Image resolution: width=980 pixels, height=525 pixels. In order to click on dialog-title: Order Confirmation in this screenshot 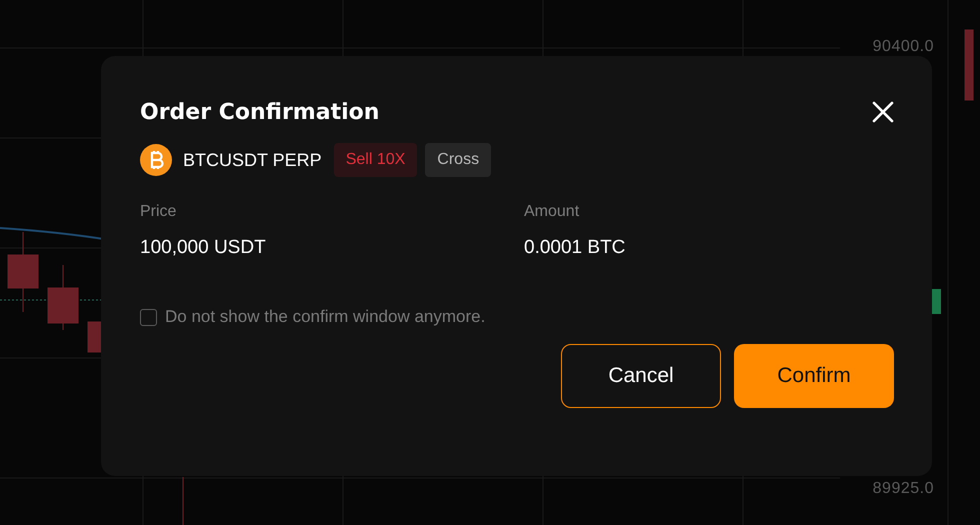, I will do `click(260, 112)`.